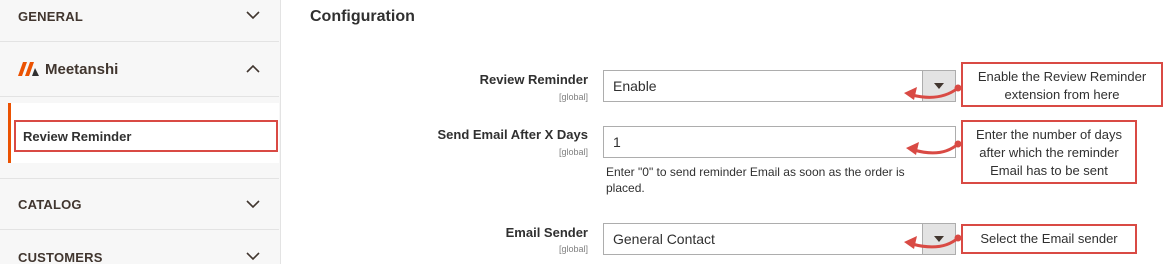 The image size is (1169, 270). I want to click on arrow-3-icon, so click(935, 242).